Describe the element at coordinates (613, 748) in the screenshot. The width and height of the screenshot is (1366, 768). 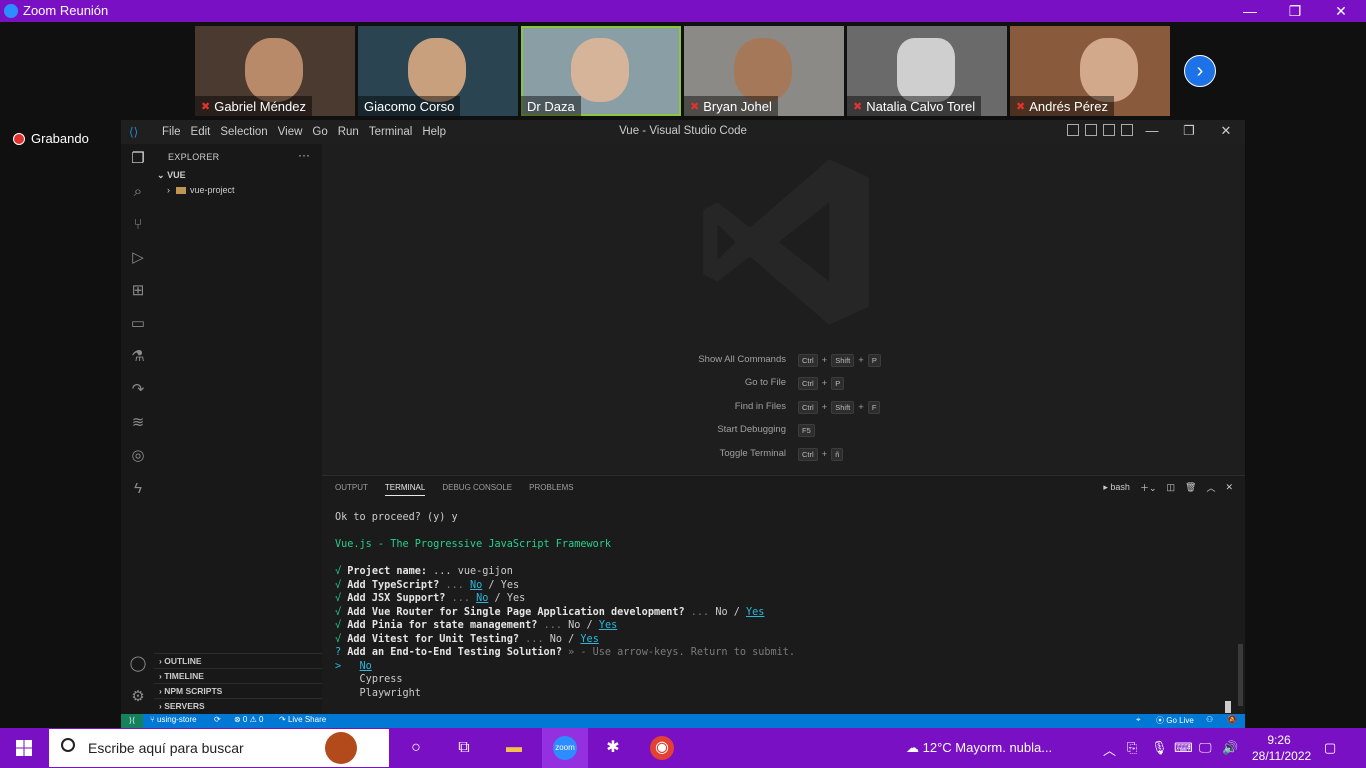
I see `slack-icon: ✱` at that location.